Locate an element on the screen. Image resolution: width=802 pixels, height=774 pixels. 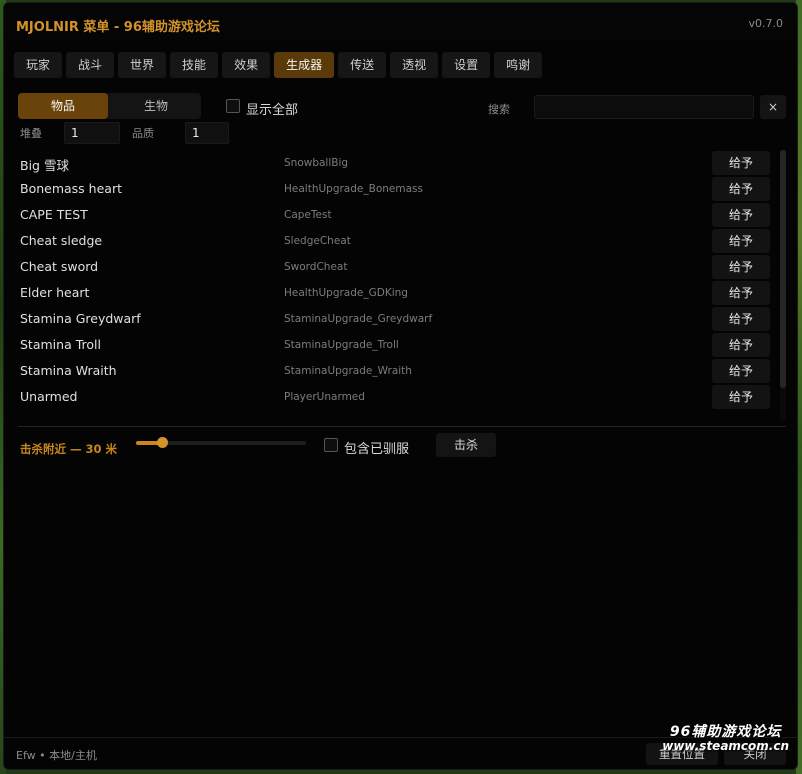
list-item: Cheat sword SwordCheat 给予 is located at coordinates (394, 267).